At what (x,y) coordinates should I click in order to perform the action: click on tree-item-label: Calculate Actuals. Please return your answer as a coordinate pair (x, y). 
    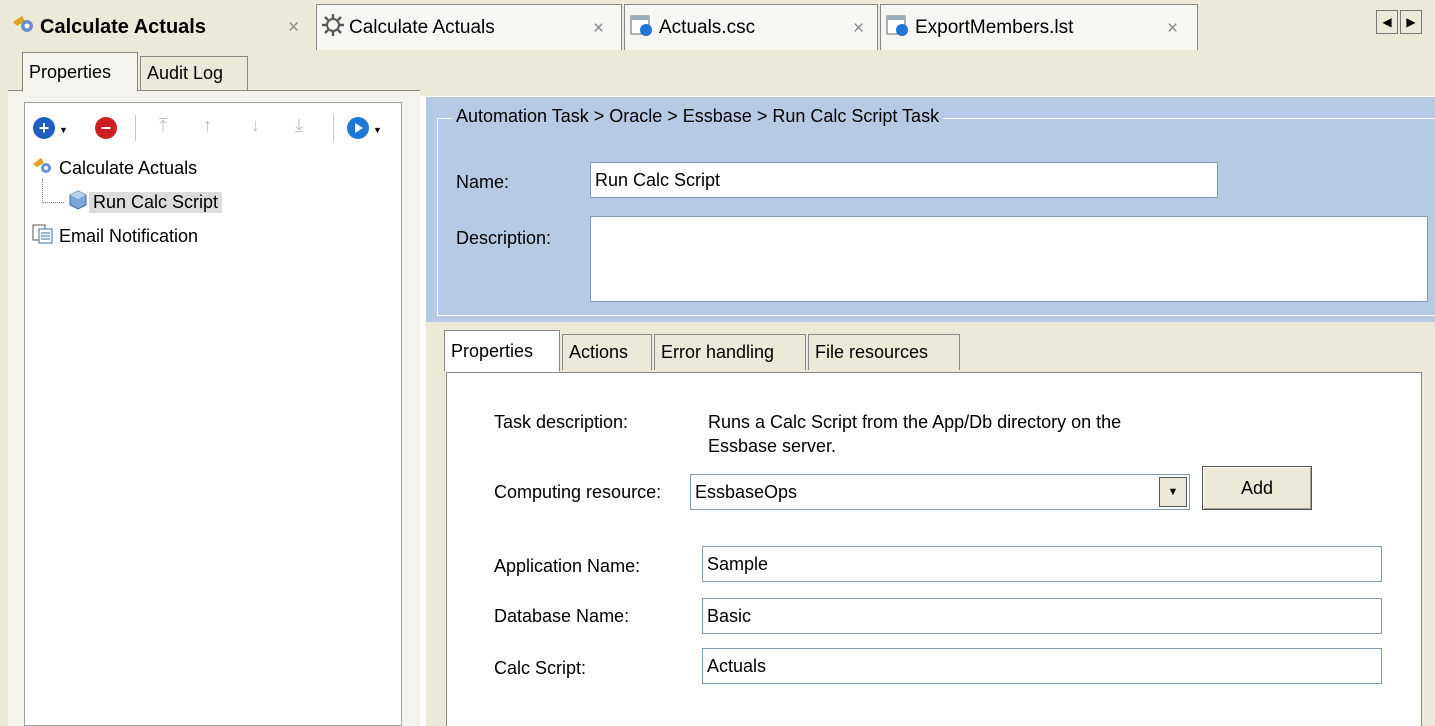
    Looking at the image, I should click on (128, 167).